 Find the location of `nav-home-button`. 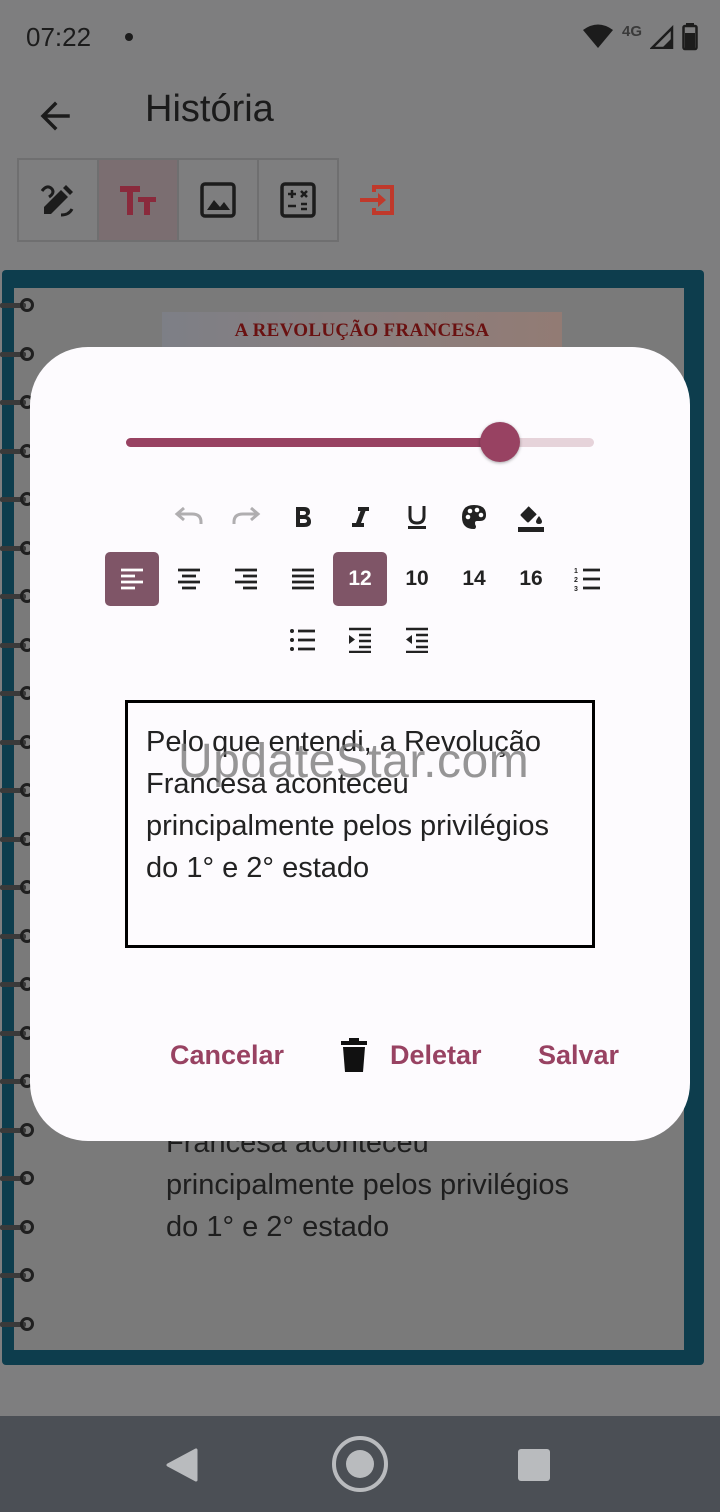

nav-home-button is located at coordinates (360, 1464).